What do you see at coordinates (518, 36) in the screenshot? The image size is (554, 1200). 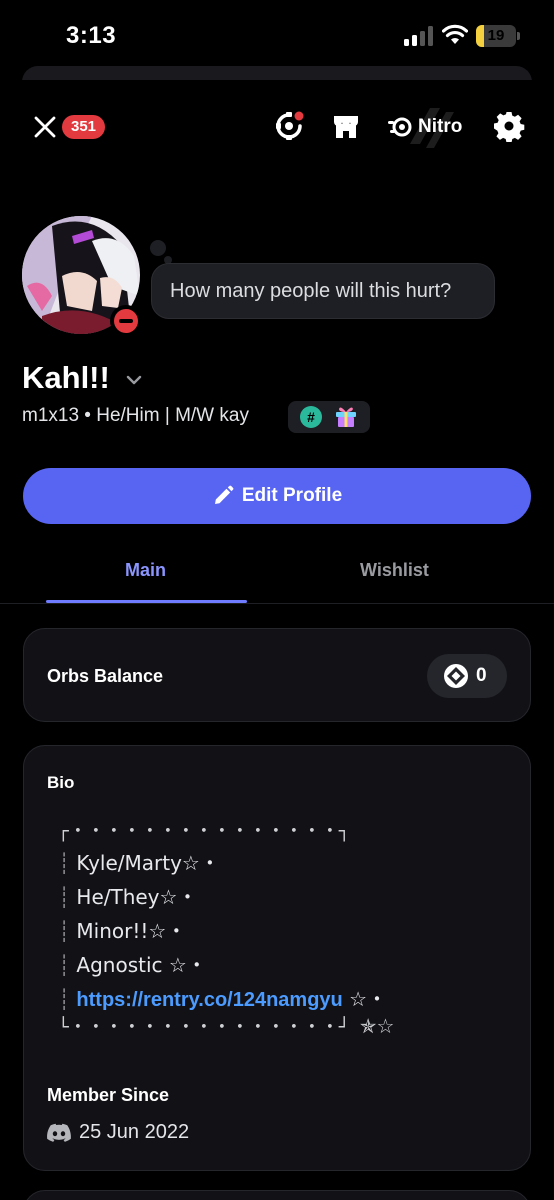 I see `battery-tip` at bounding box center [518, 36].